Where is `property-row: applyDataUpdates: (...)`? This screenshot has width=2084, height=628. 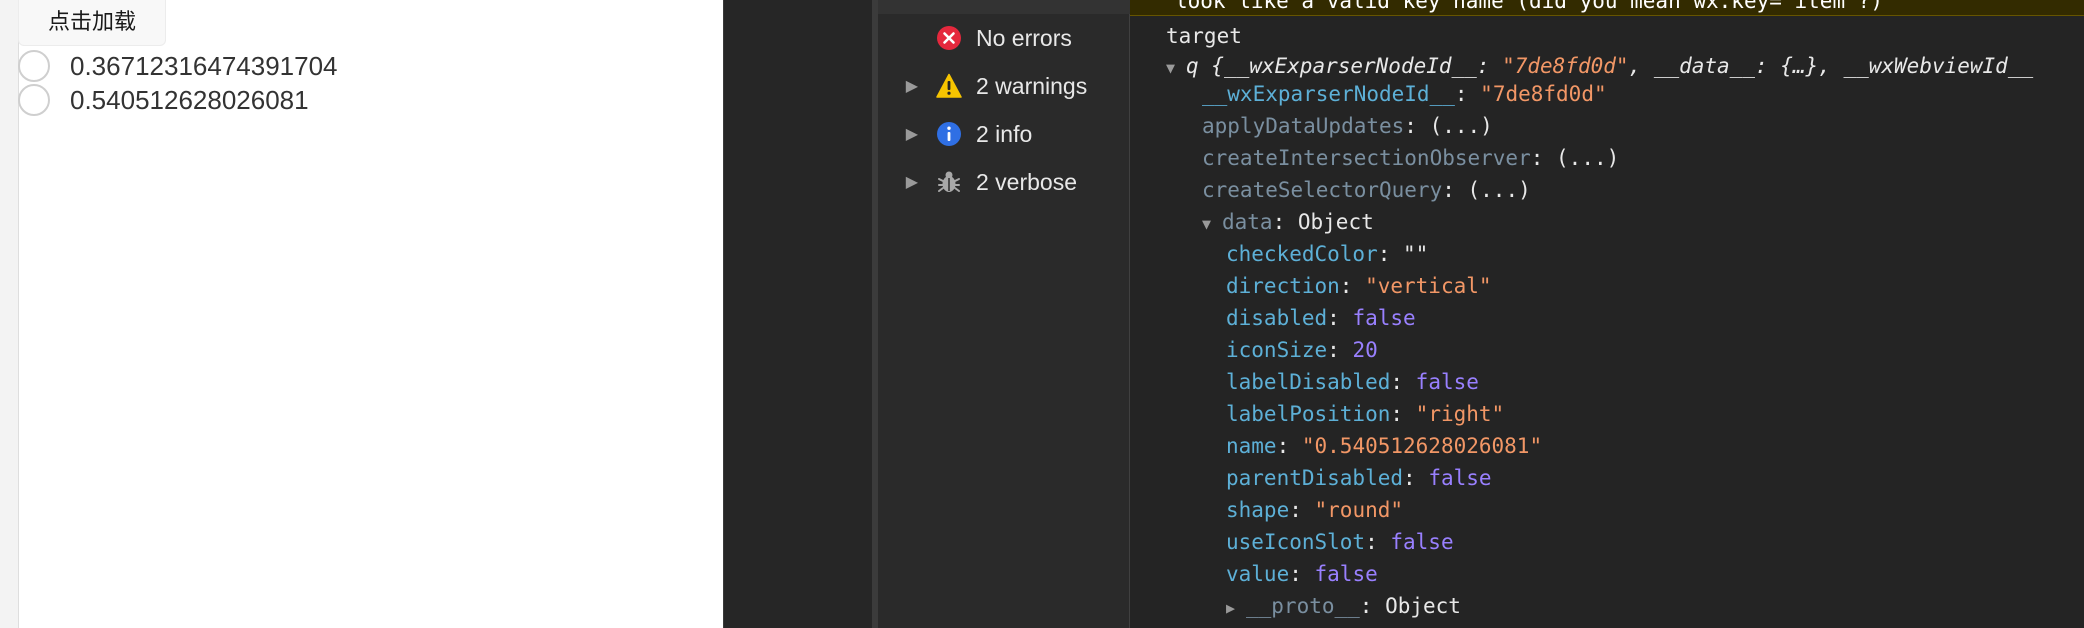 property-row: applyDataUpdates: (...) is located at coordinates (1347, 126).